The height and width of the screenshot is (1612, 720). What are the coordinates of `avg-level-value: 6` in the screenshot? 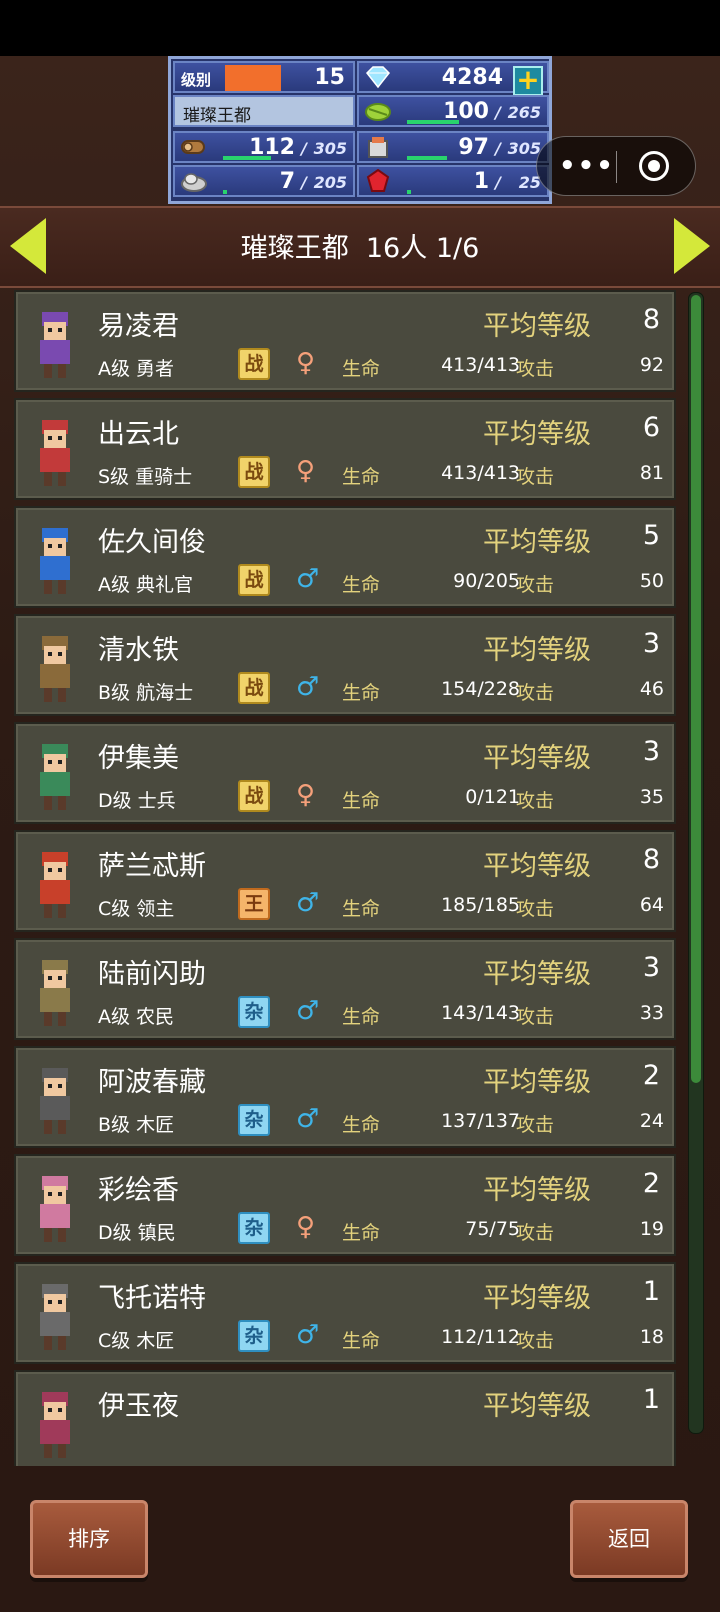 It's located at (651, 427).